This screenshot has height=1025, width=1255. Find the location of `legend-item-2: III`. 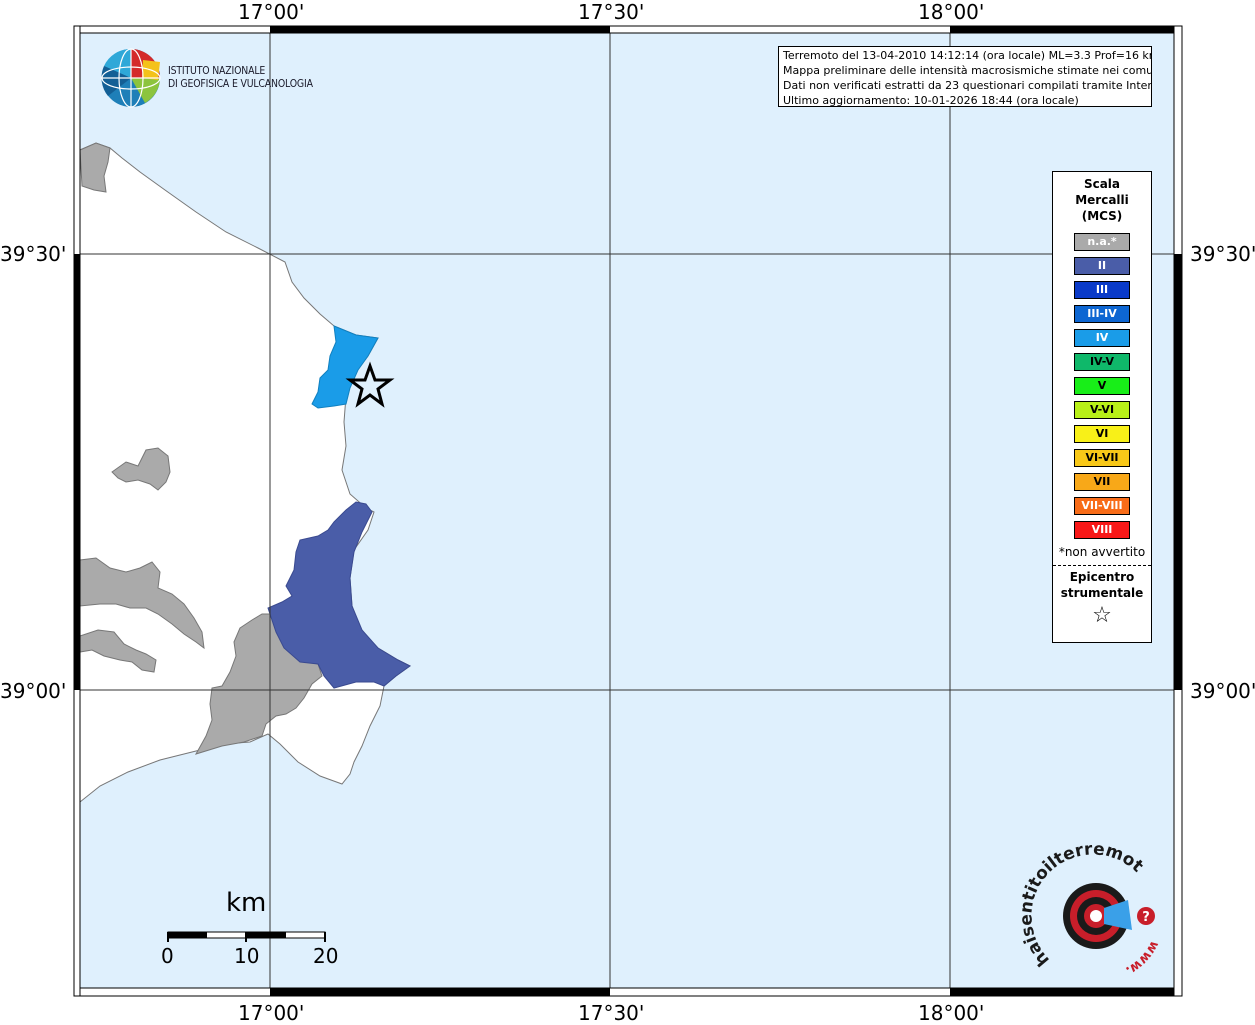

legend-item-2: III is located at coordinates (1102, 290).